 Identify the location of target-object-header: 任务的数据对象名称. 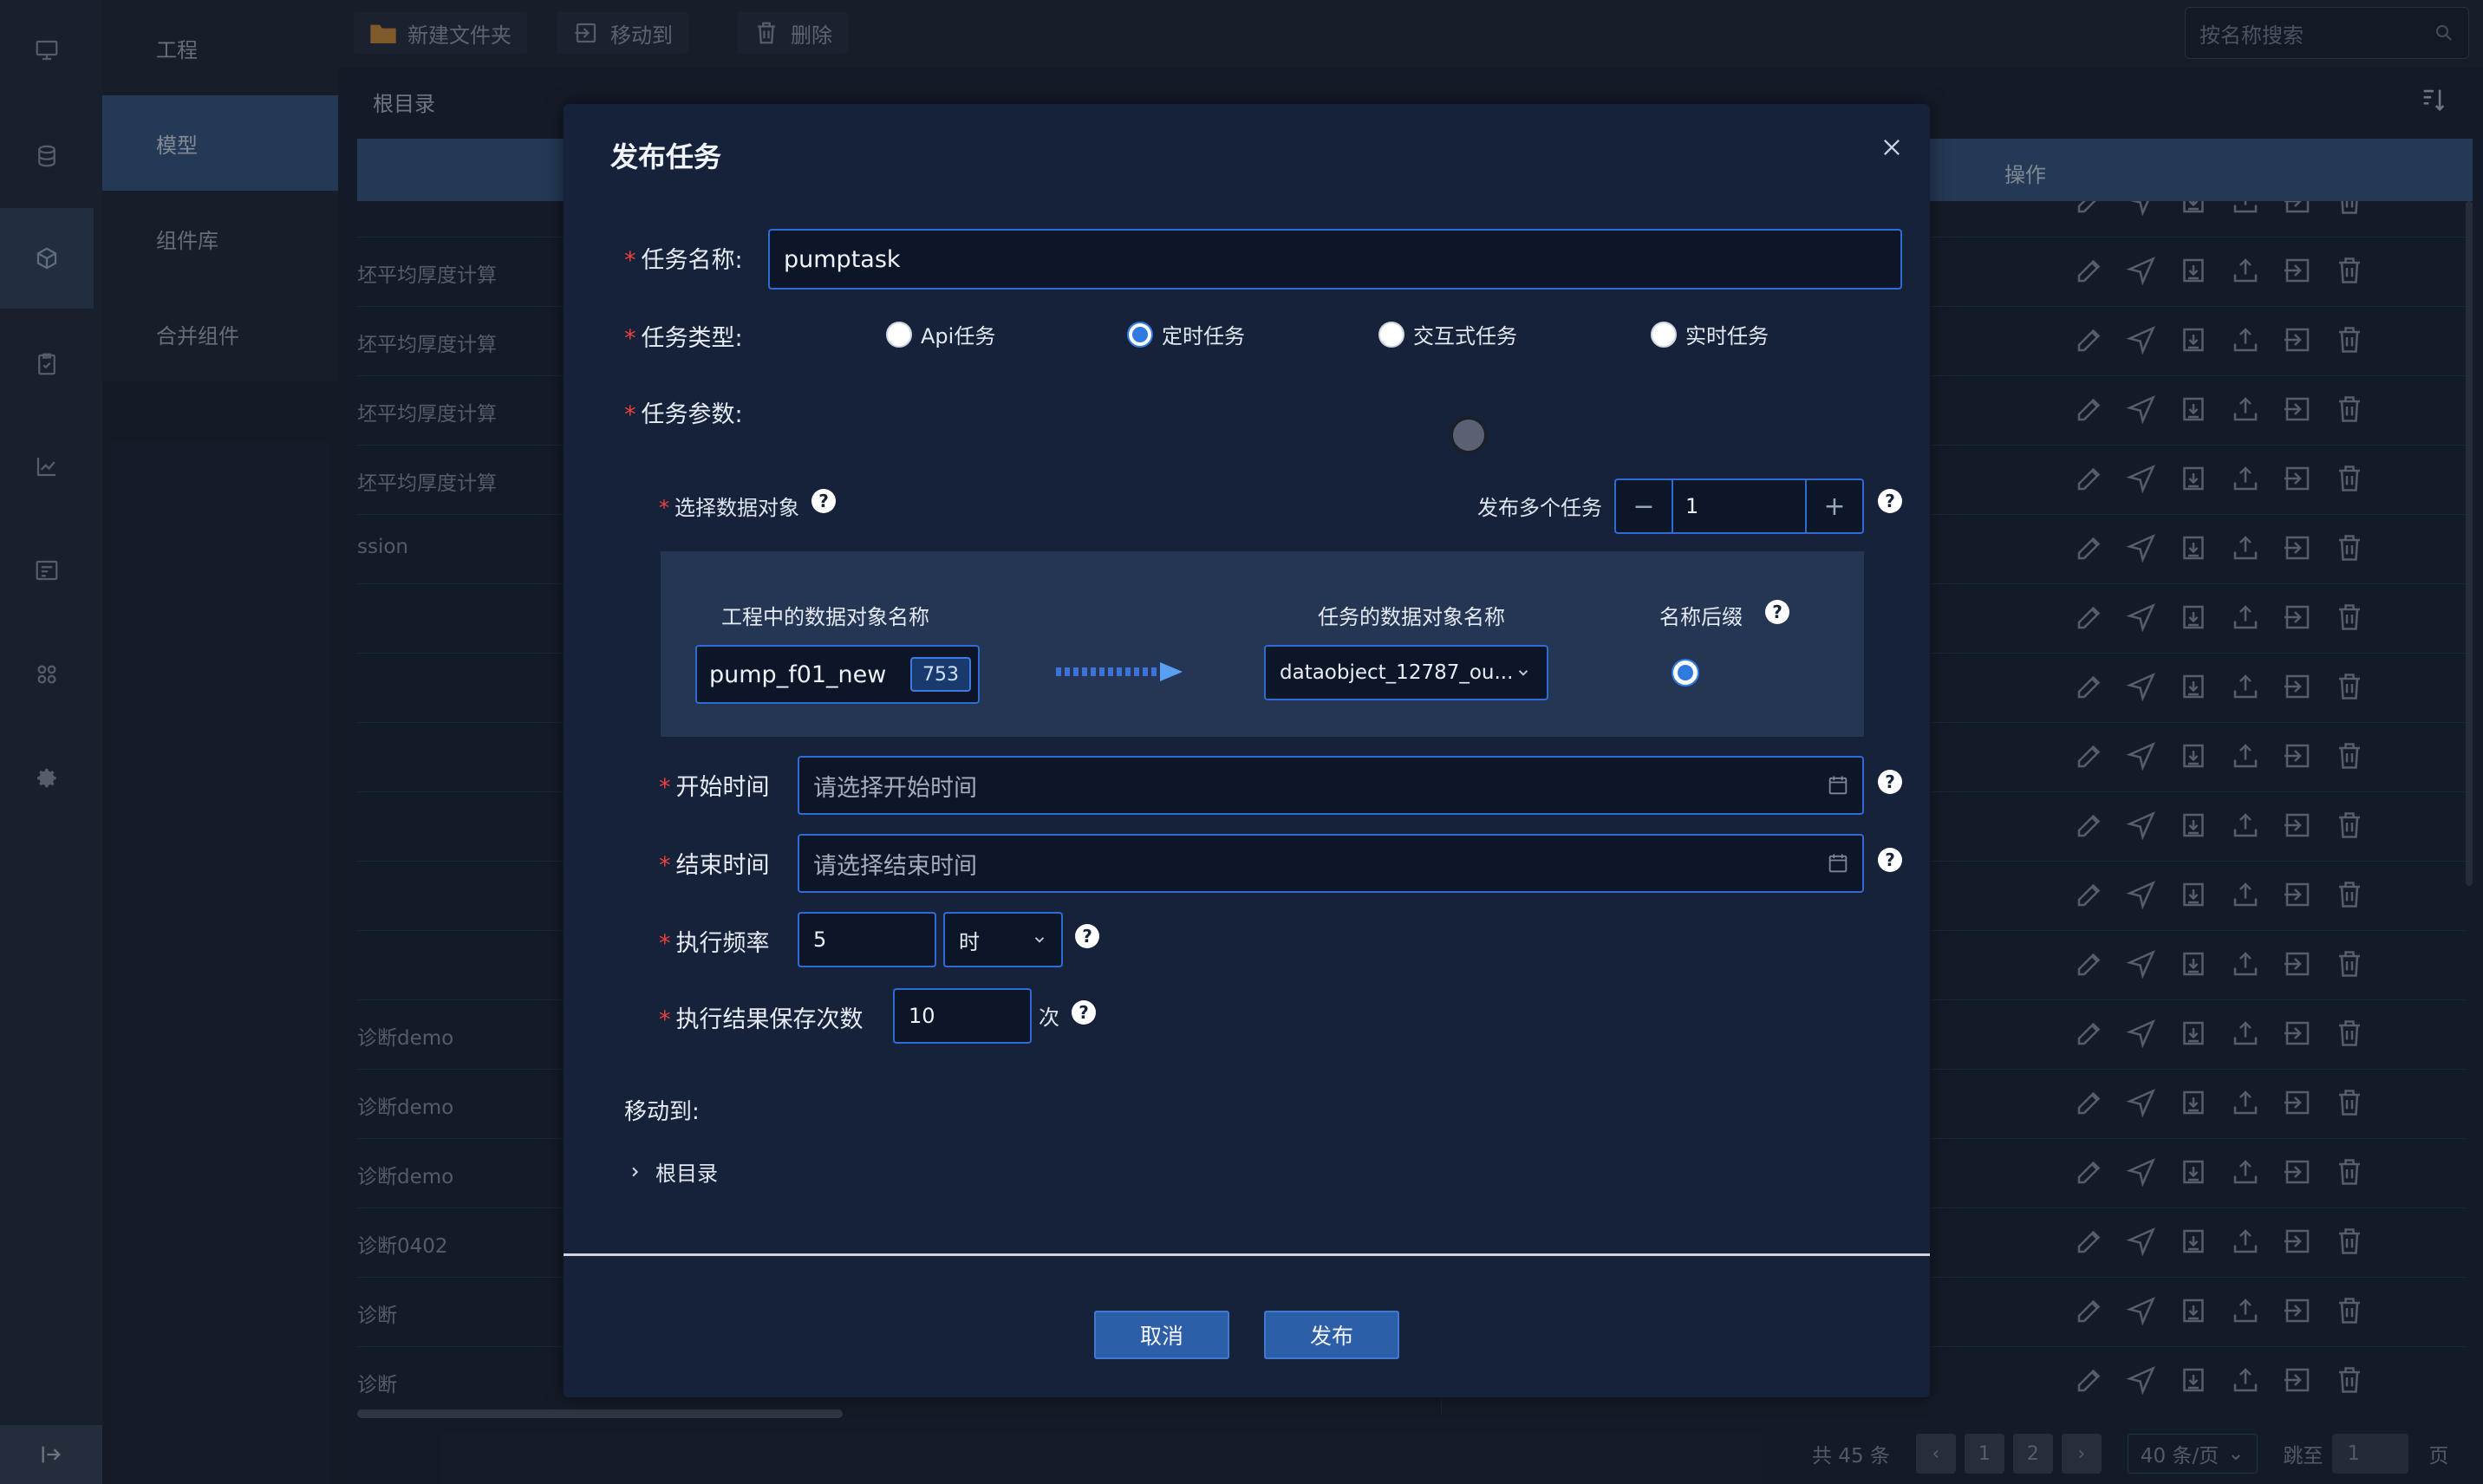
(1412, 617).